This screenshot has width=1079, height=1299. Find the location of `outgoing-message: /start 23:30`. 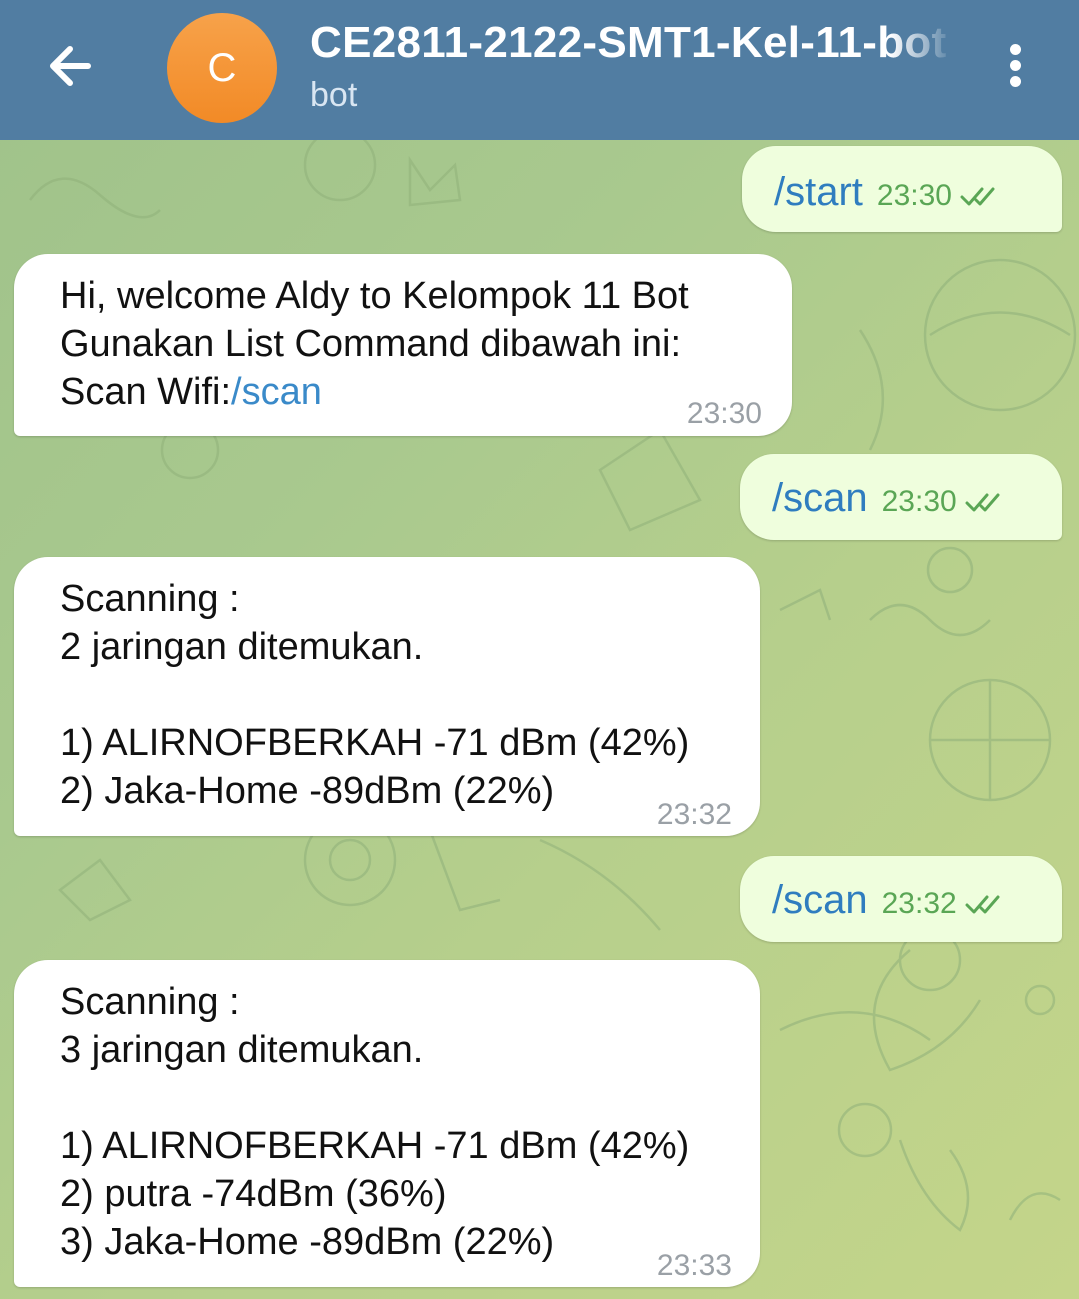

outgoing-message: /start 23:30 is located at coordinates (902, 189).